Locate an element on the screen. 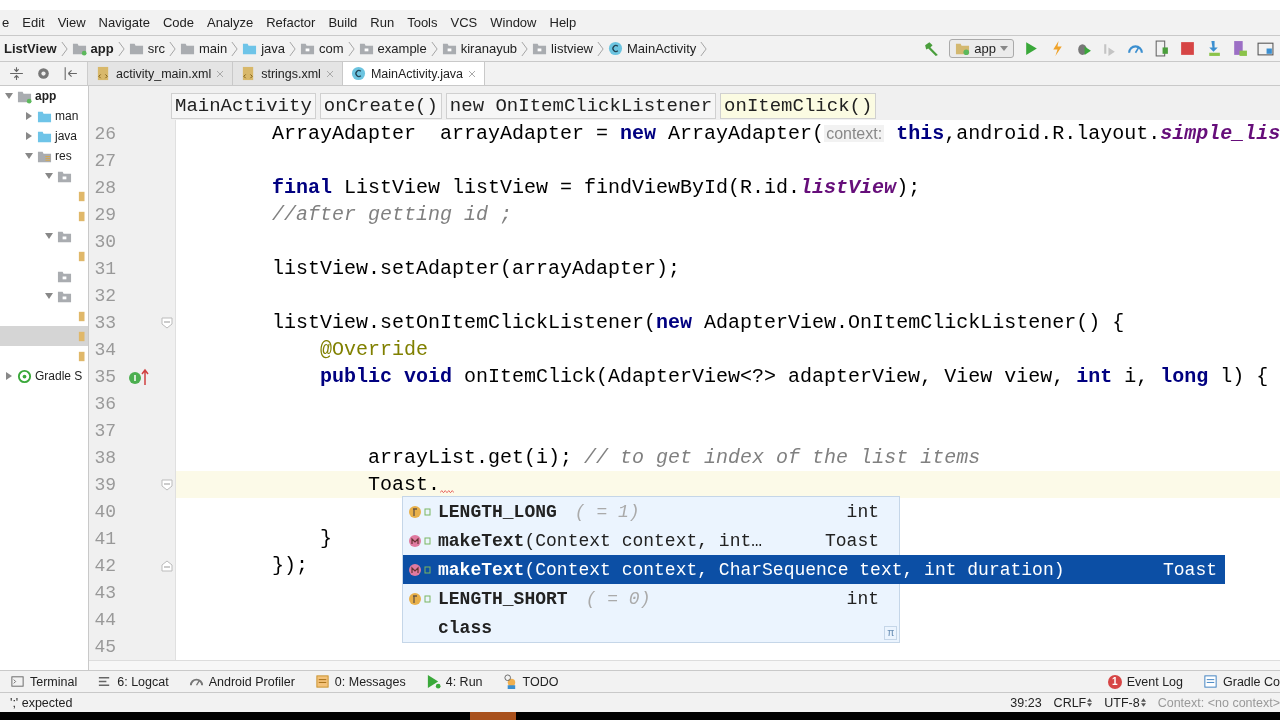 The width and height of the screenshot is (1280, 720). code-line: ArrayAdapter arrayAdapter = new ArrayAdapter(context: this,android.R.layout.simple_lis is located at coordinates (775, 133).